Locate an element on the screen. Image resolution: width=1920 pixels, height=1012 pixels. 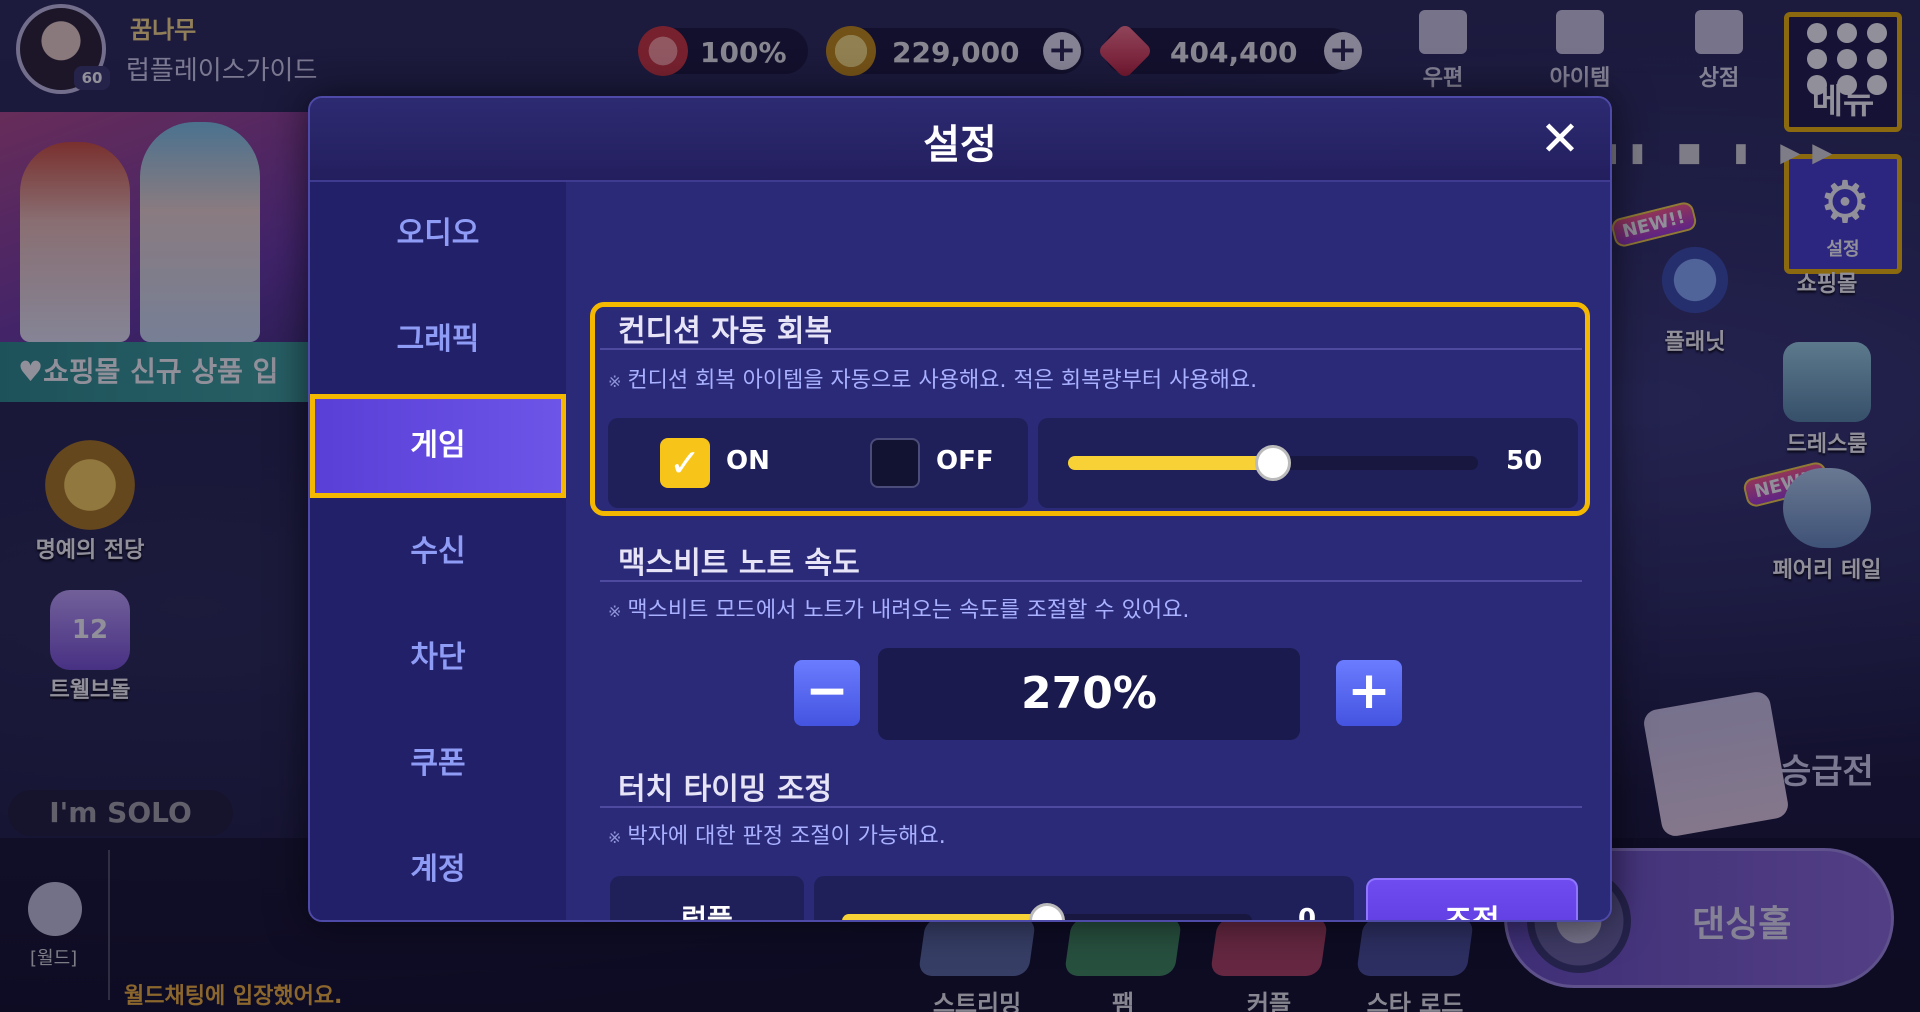
close-icon: ✕ is located at coordinates (1560, 139).